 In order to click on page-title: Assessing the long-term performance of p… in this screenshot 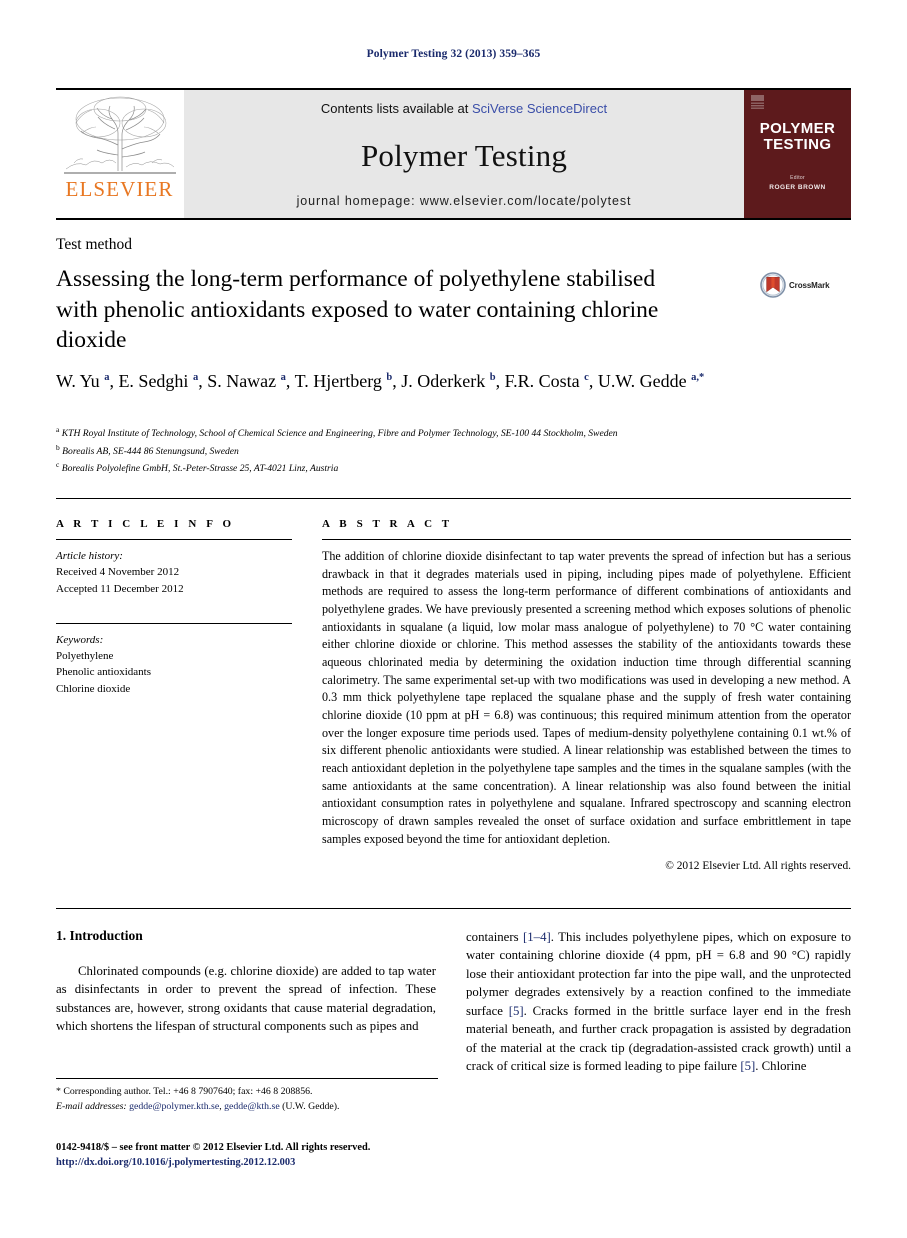, I will do `click(357, 310)`.